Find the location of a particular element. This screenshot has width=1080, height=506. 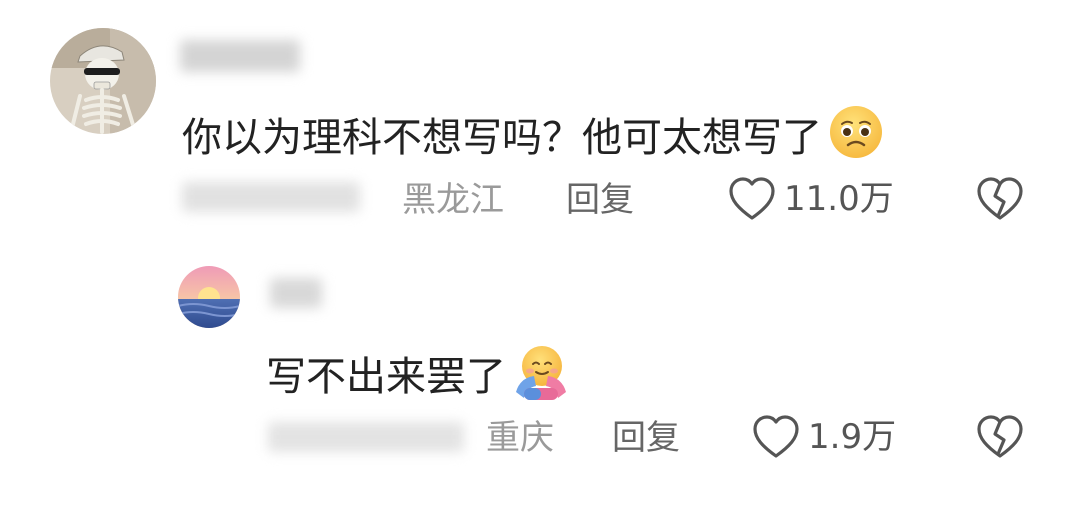

comment-text-content: 你以为理科不想写吗？他可太想写了 is located at coordinates (502, 137).